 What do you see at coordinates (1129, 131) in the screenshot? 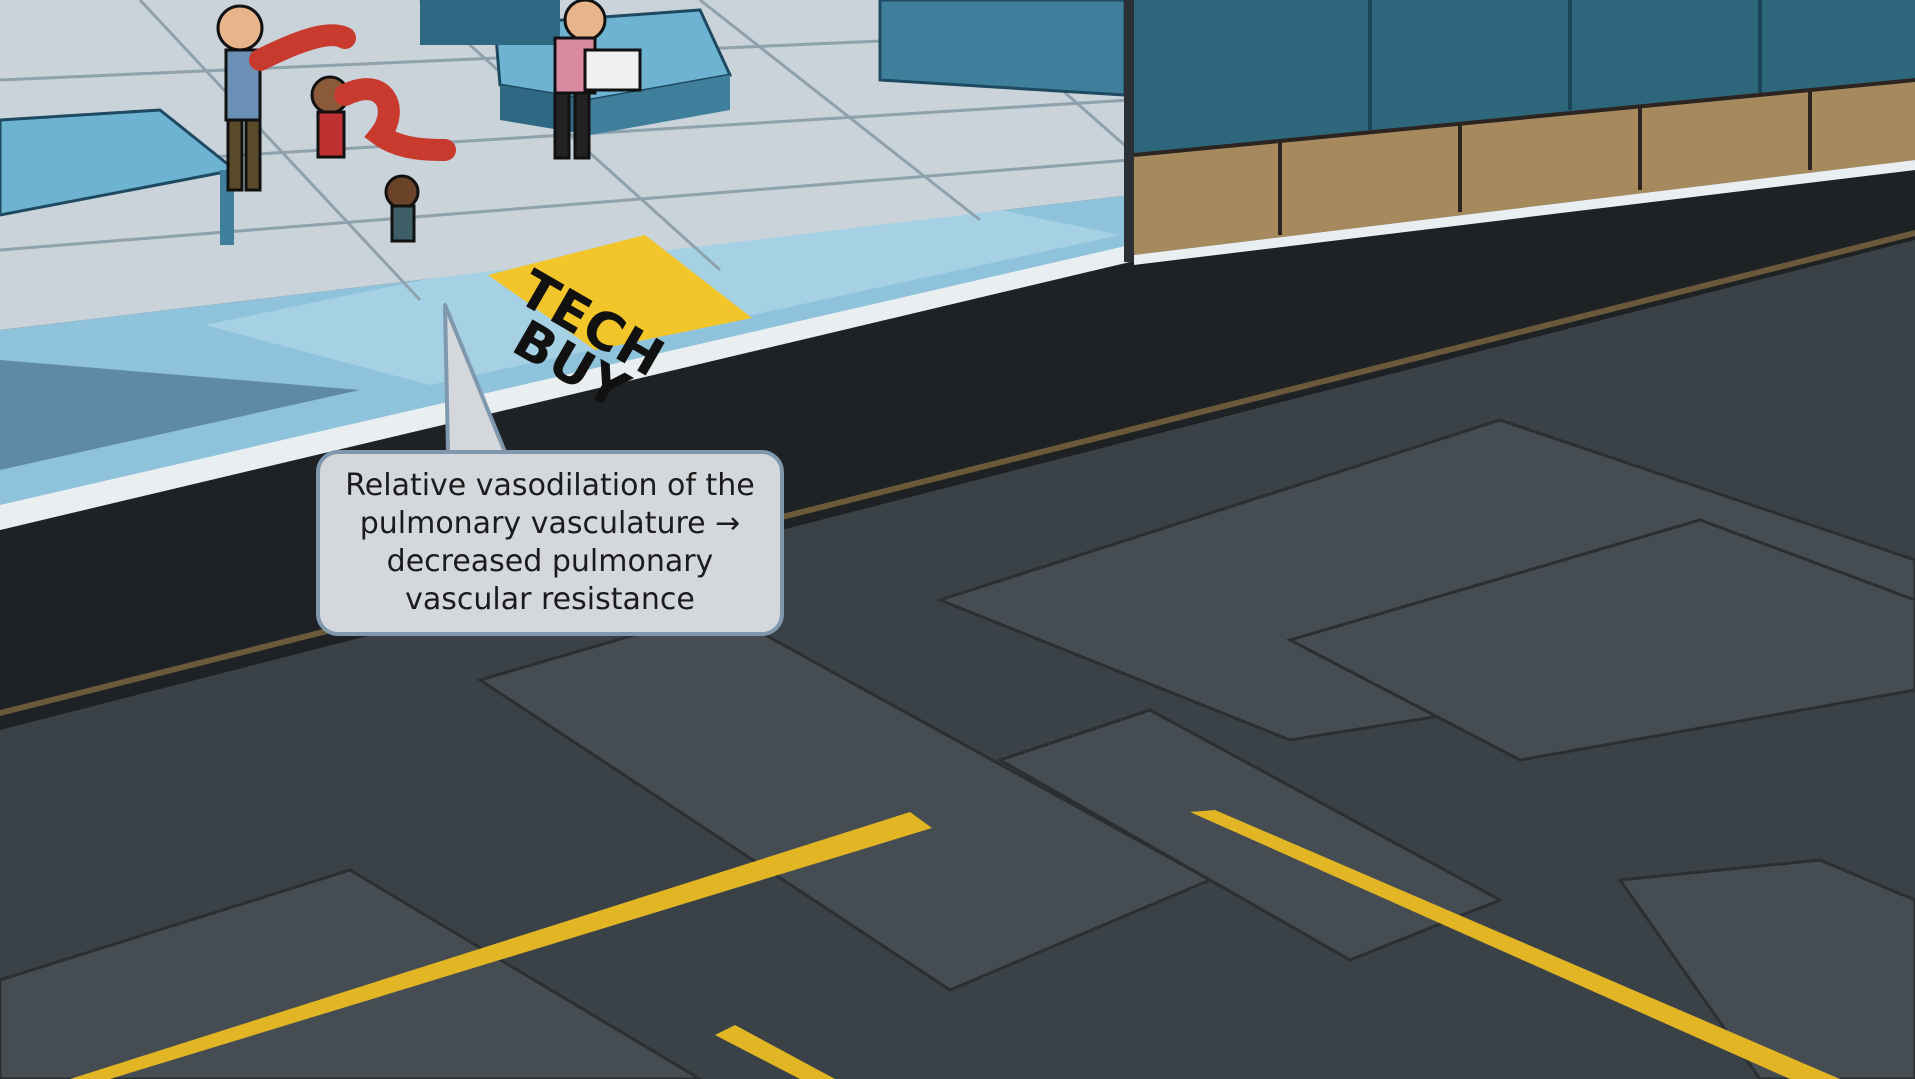
I see `store-wall-edge` at bounding box center [1129, 131].